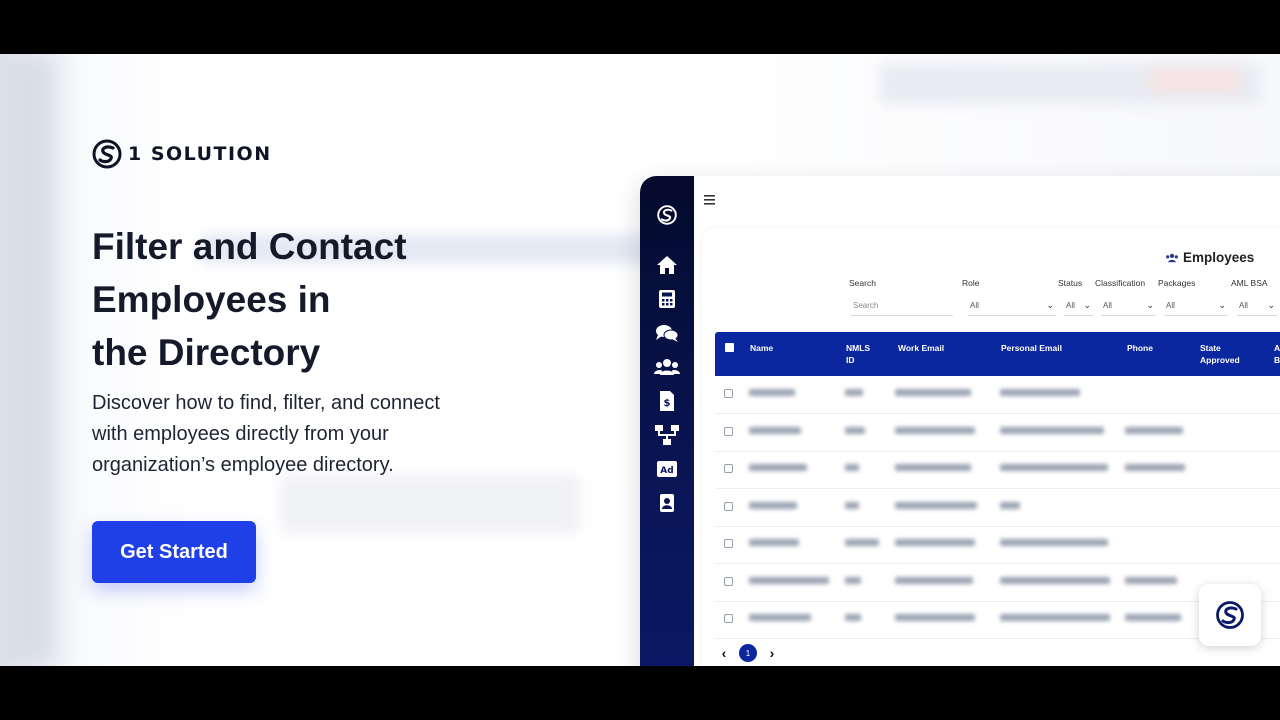 This screenshot has height=720, width=1280. What do you see at coordinates (667, 421) in the screenshot?
I see `app-sidebar: $ Ad` at bounding box center [667, 421].